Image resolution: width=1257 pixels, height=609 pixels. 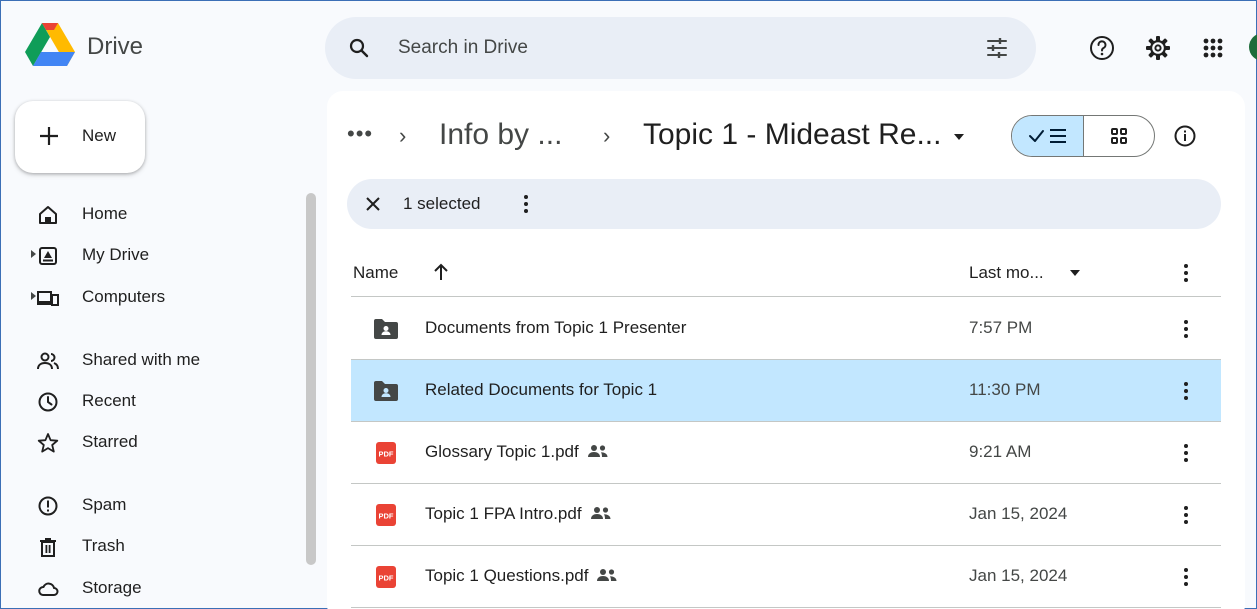 I want to click on new-button: New, so click(x=80, y=137).